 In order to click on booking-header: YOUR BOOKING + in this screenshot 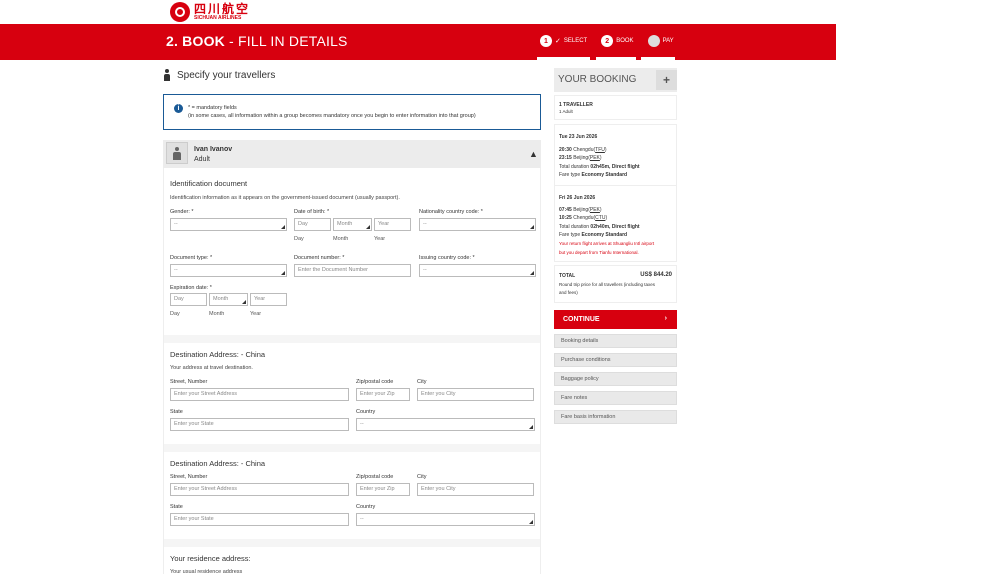, I will do `click(615, 80)`.